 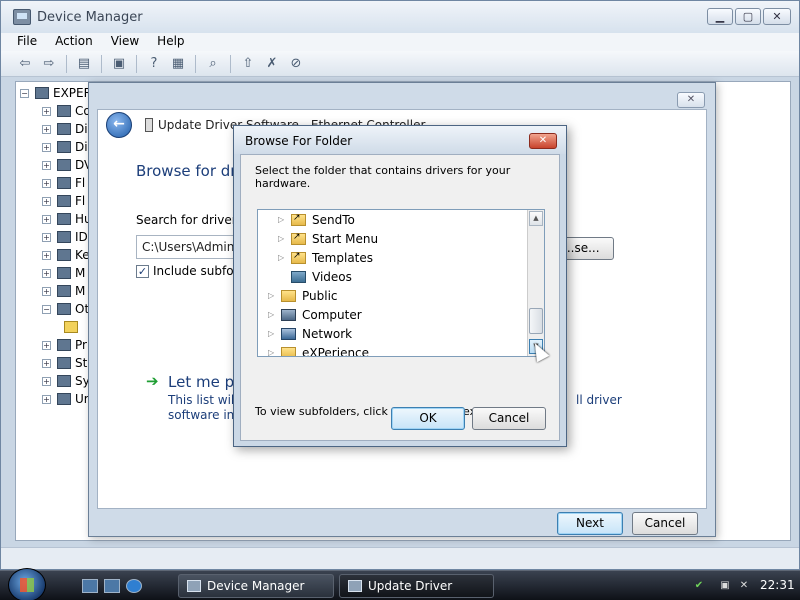 I want to click on internet-explorer-icon, so click(x=134, y=586).